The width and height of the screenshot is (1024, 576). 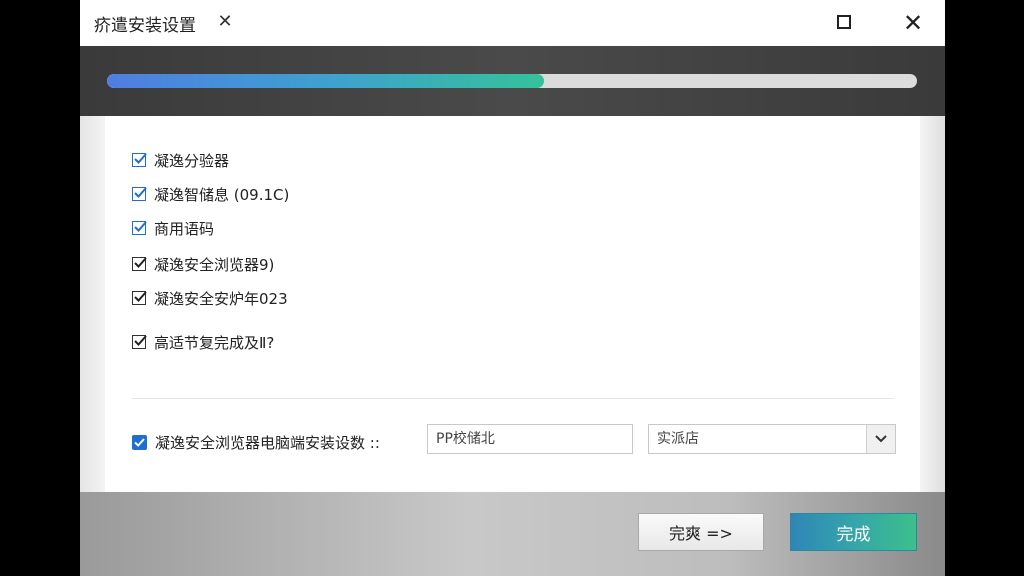 I want to click on finish-button: 完成, so click(x=853, y=532).